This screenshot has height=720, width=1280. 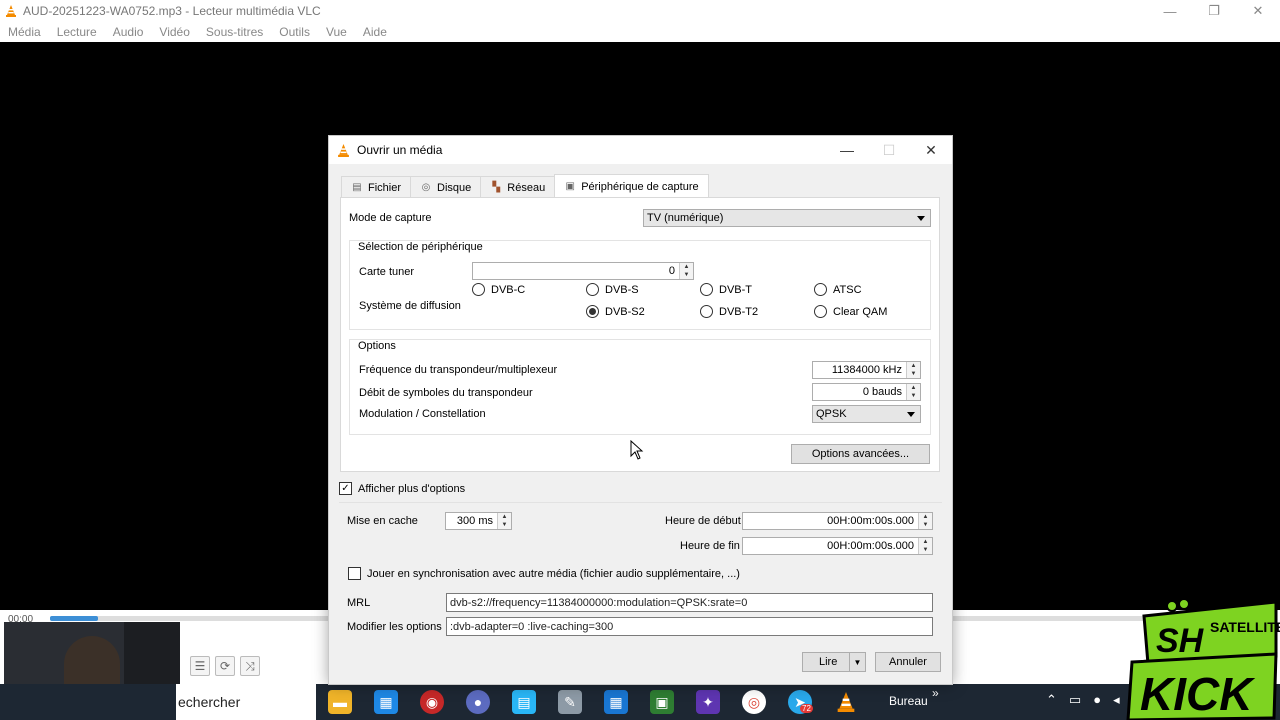 I want to click on app-circle-icon: ●, so click(x=478, y=702).